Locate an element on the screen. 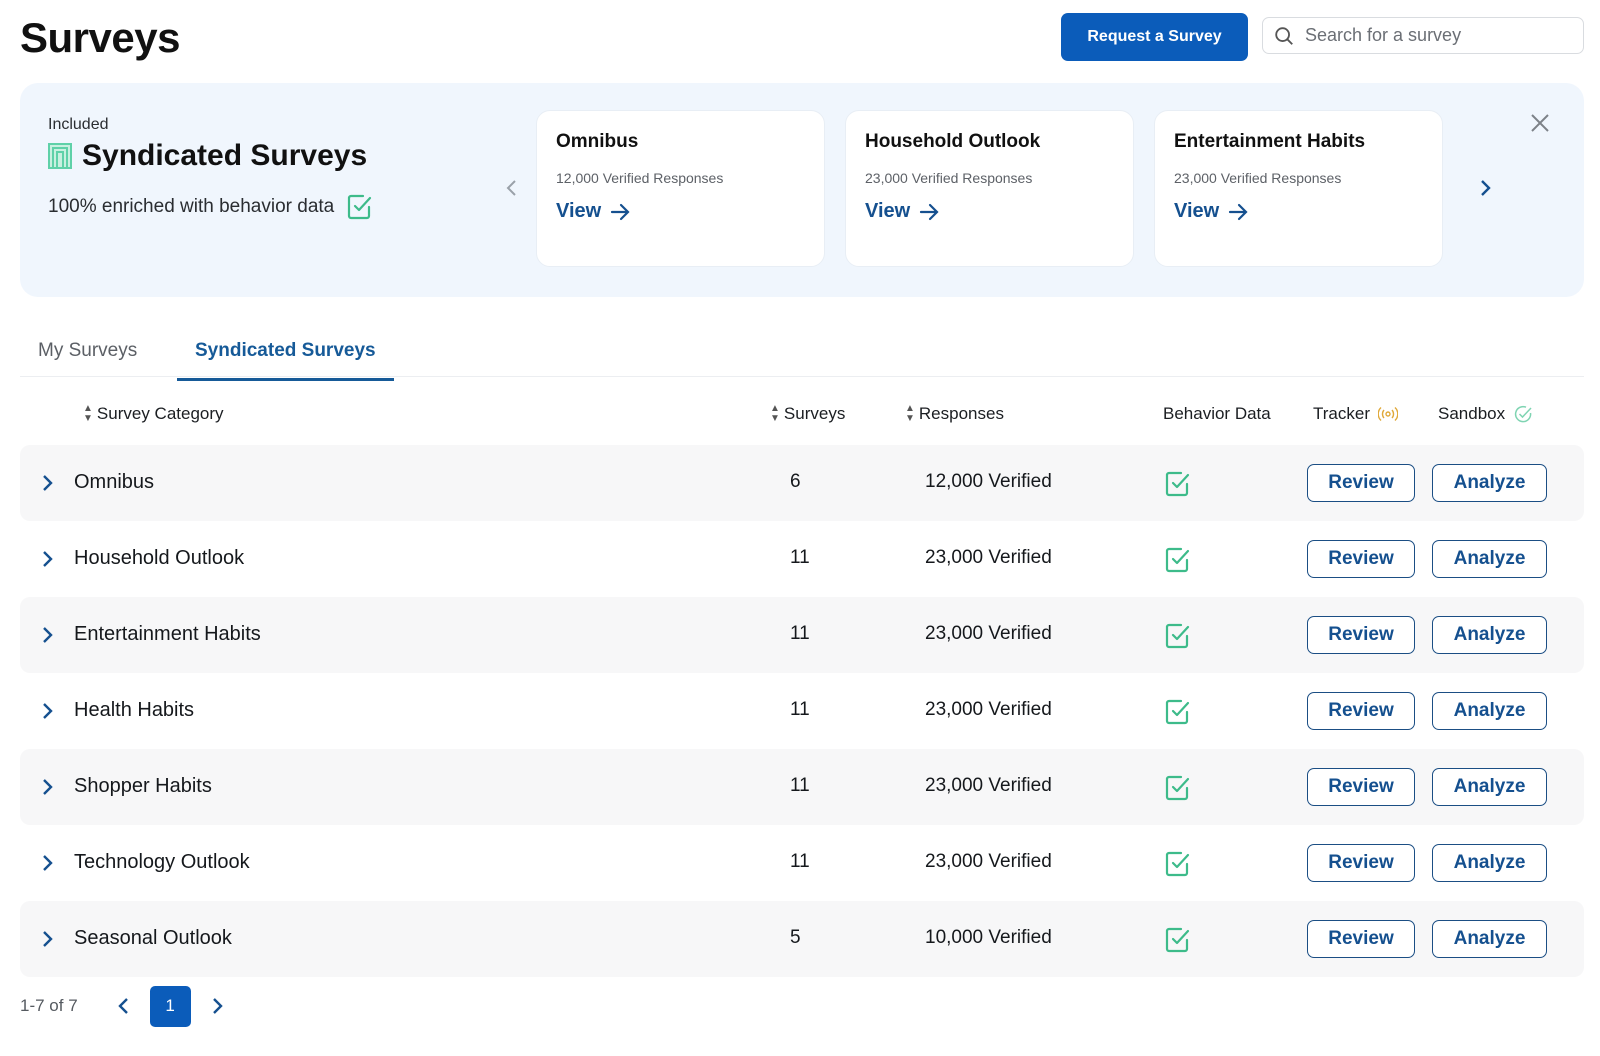  column-tracker: Tracker is located at coordinates (1355, 414).